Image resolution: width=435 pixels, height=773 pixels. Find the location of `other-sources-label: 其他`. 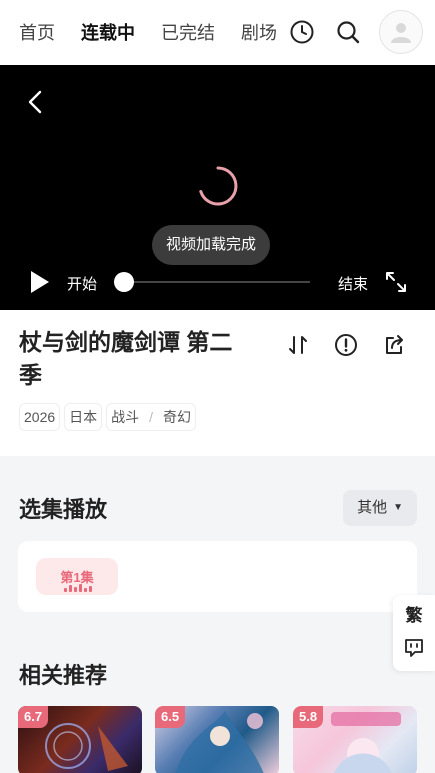

other-sources-label: 其他 is located at coordinates (372, 507).